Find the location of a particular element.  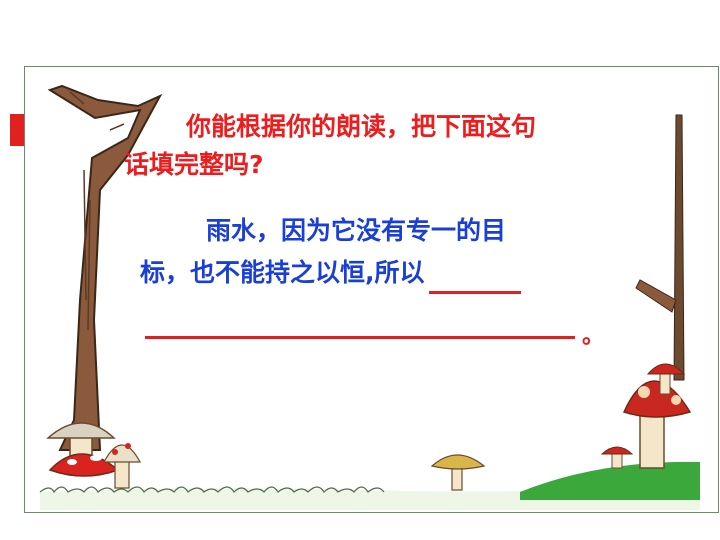

sentence-line-2: 标，也不能持之以恒,所以 is located at coordinates (330, 276).